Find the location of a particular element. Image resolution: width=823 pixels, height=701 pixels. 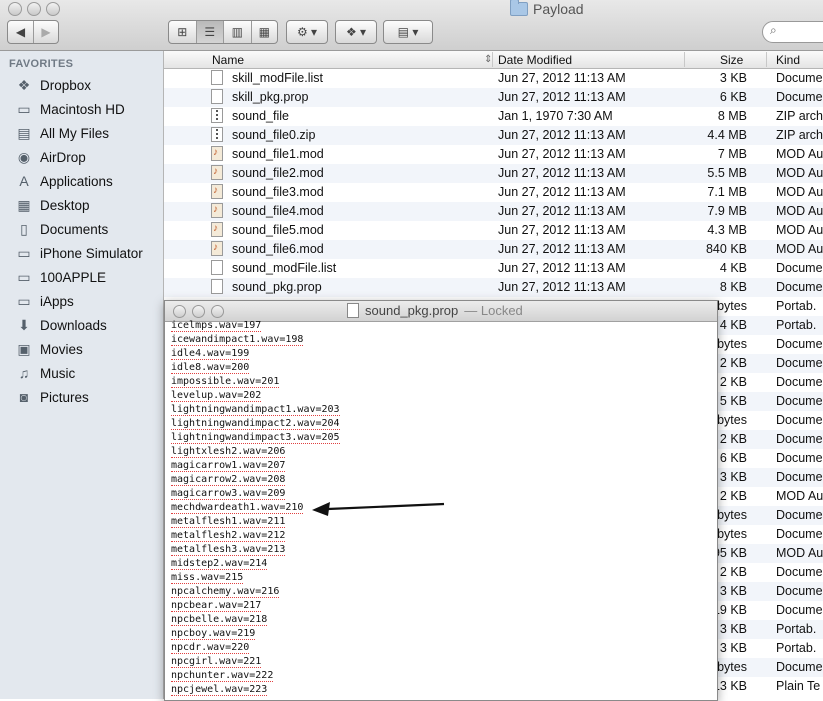

sidebar-item-airdrop: ◉ AirDrop is located at coordinates (50, 157).